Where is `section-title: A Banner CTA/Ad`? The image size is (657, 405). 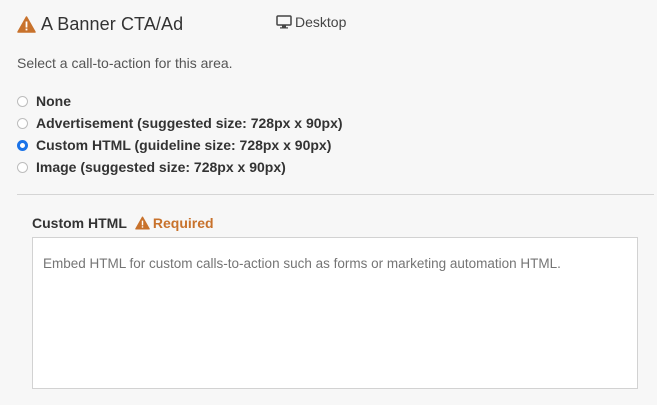 section-title: A Banner CTA/Ad is located at coordinates (112, 23).